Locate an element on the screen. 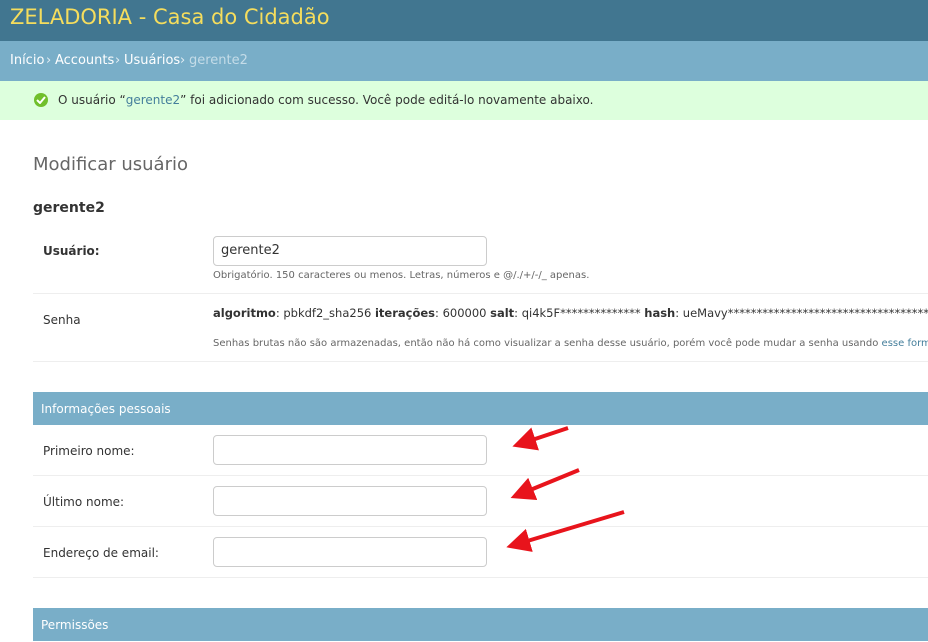 This screenshot has width=928, height=642. breadcrumb-home-link: Início is located at coordinates (27, 60).